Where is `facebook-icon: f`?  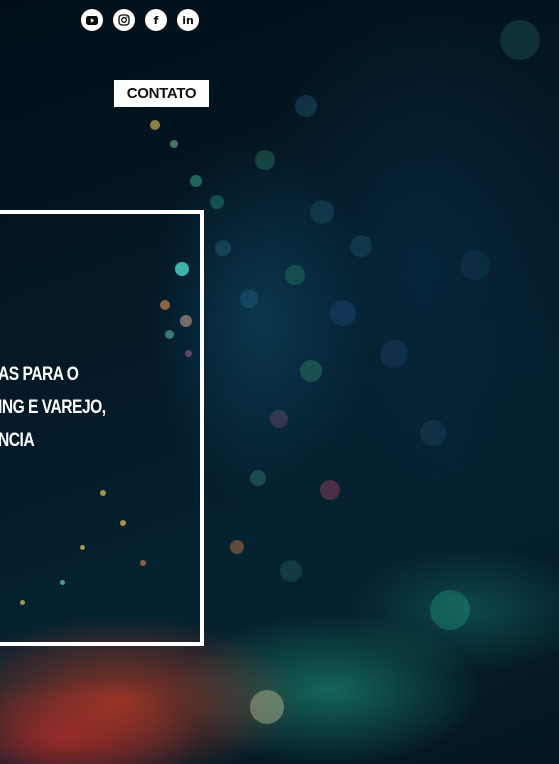
facebook-icon: f is located at coordinates (156, 20).